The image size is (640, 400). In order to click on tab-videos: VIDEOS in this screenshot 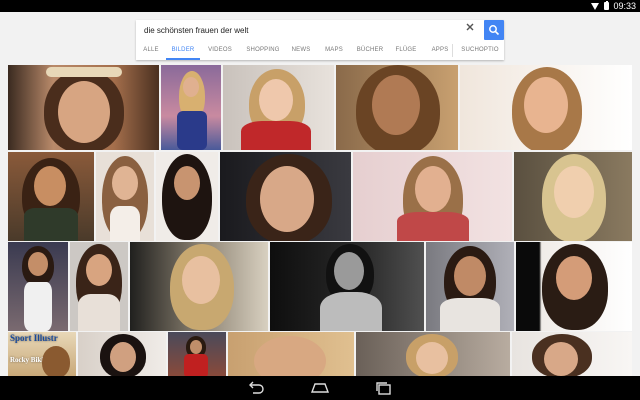, I will do `click(220, 50)`.